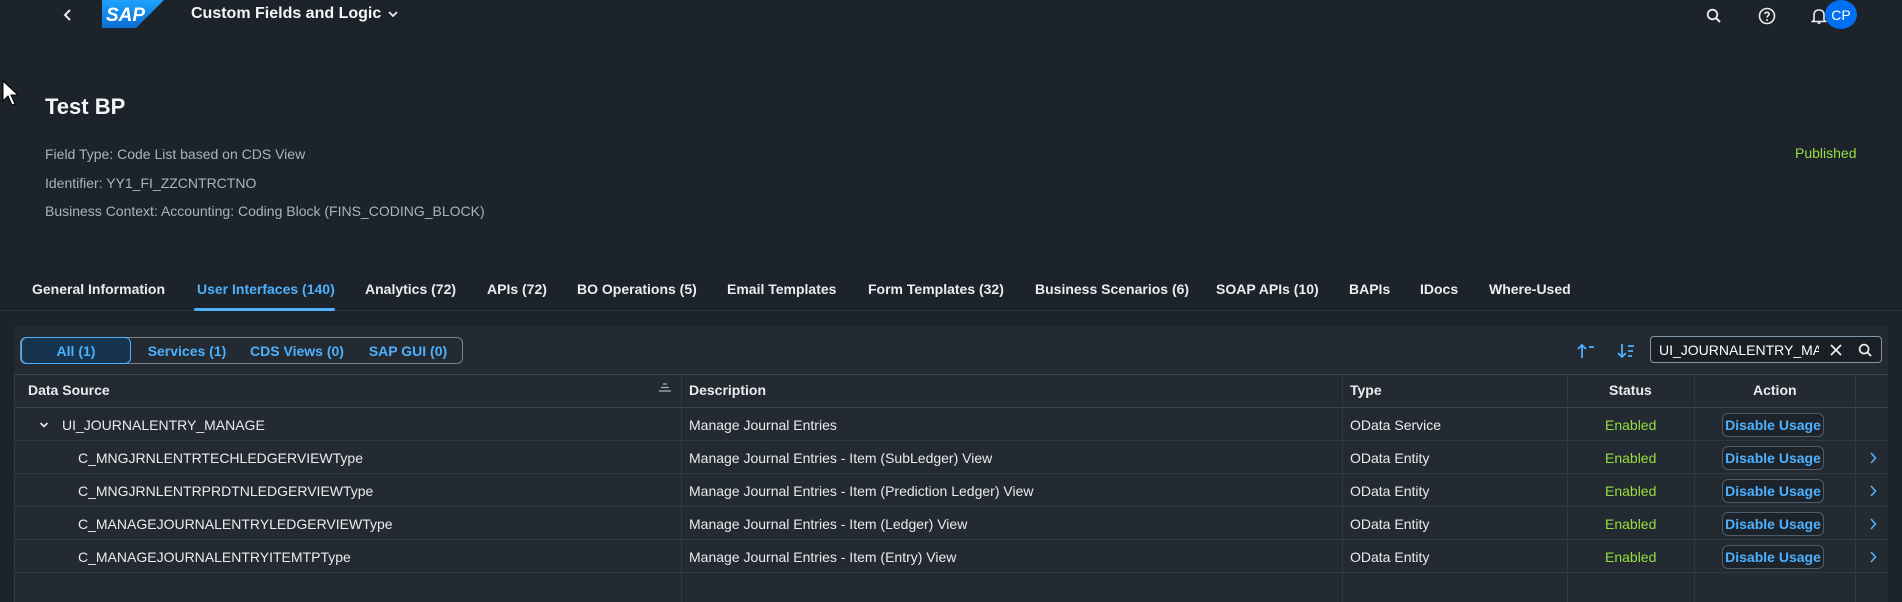 The height and width of the screenshot is (602, 1902). What do you see at coordinates (1767, 16) in the screenshot?
I see `help-icon` at bounding box center [1767, 16].